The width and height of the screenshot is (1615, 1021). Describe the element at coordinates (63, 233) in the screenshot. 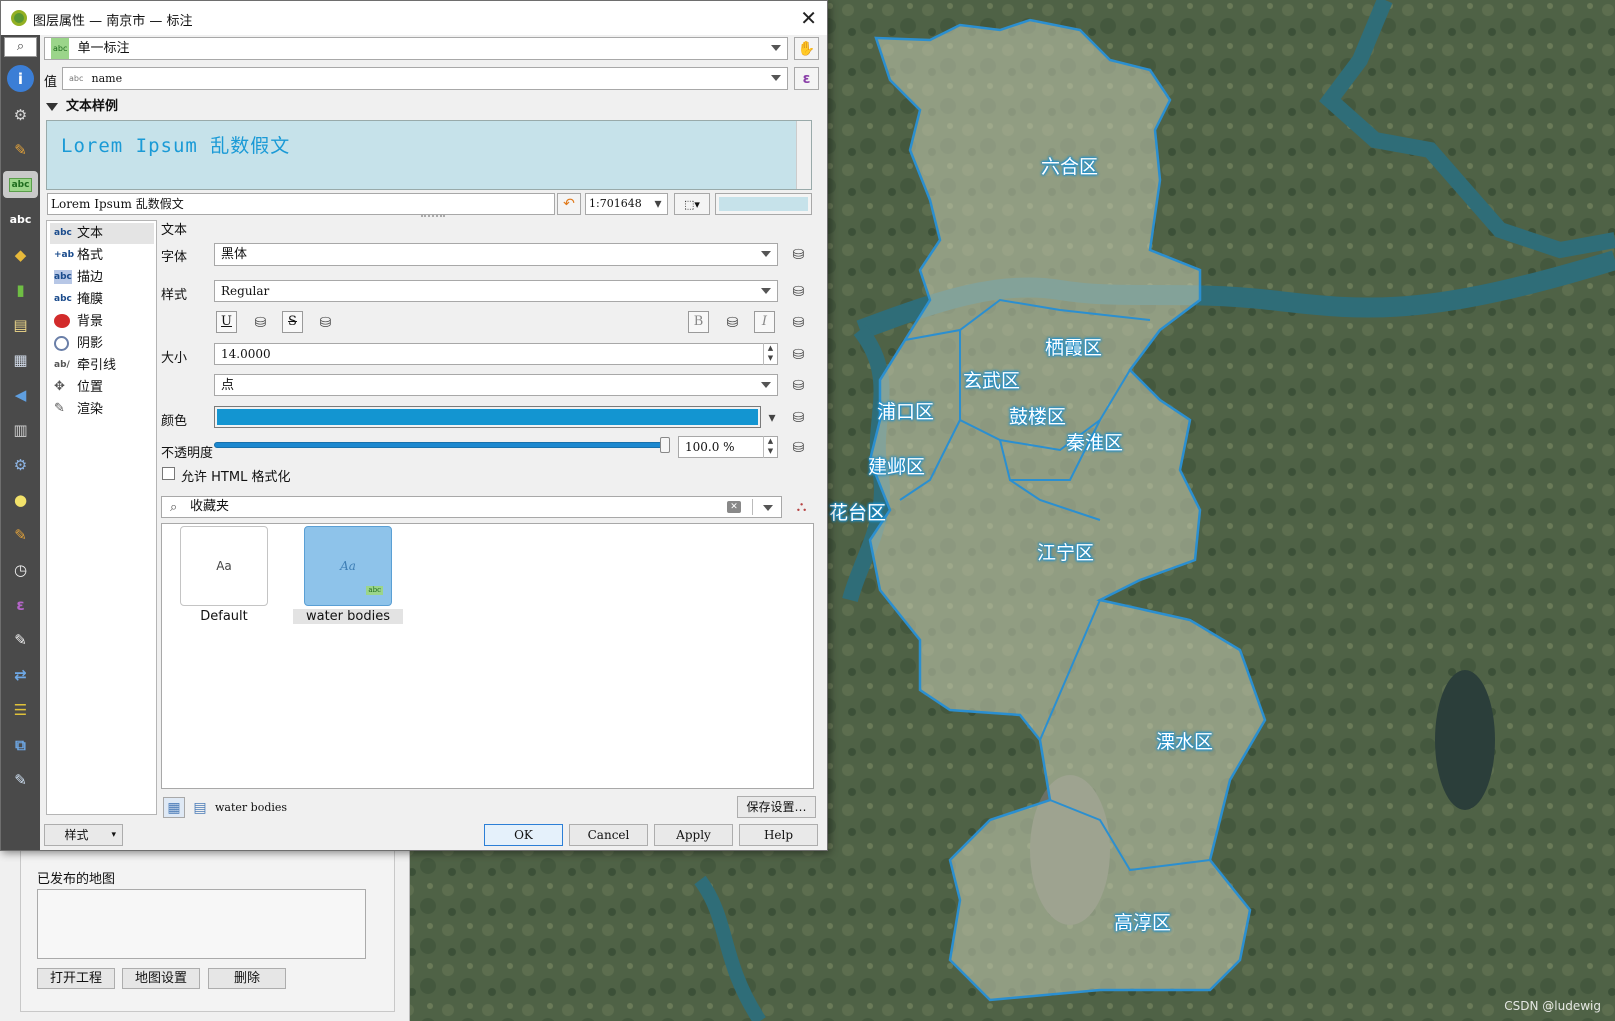

I see `text-category-icon: abc` at that location.